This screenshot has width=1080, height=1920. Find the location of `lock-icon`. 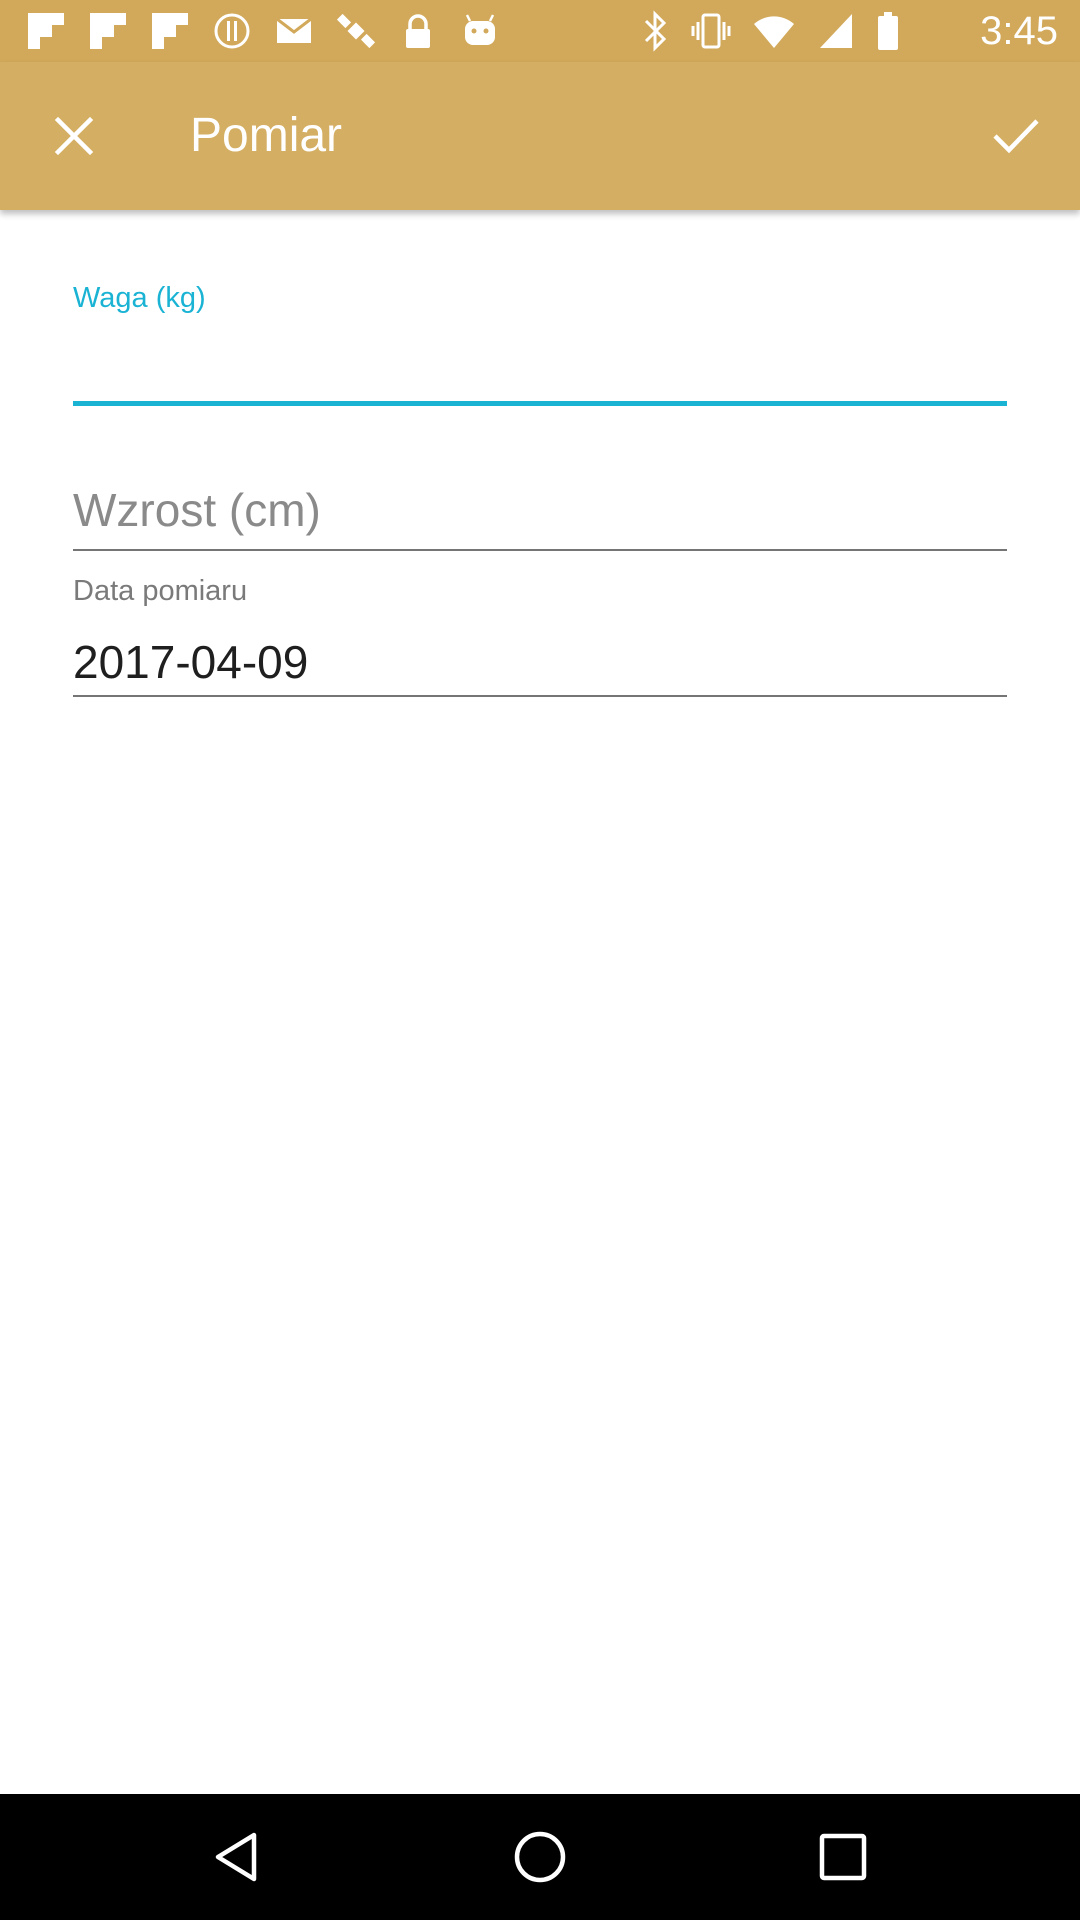

lock-icon is located at coordinates (418, 31).